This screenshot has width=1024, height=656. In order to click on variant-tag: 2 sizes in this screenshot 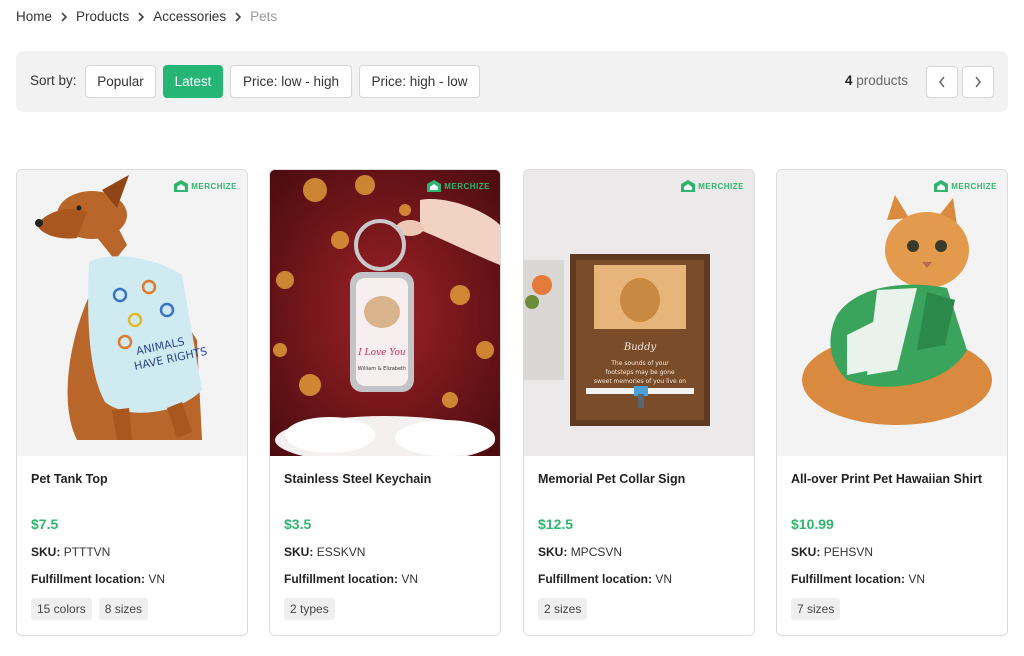, I will do `click(563, 609)`.